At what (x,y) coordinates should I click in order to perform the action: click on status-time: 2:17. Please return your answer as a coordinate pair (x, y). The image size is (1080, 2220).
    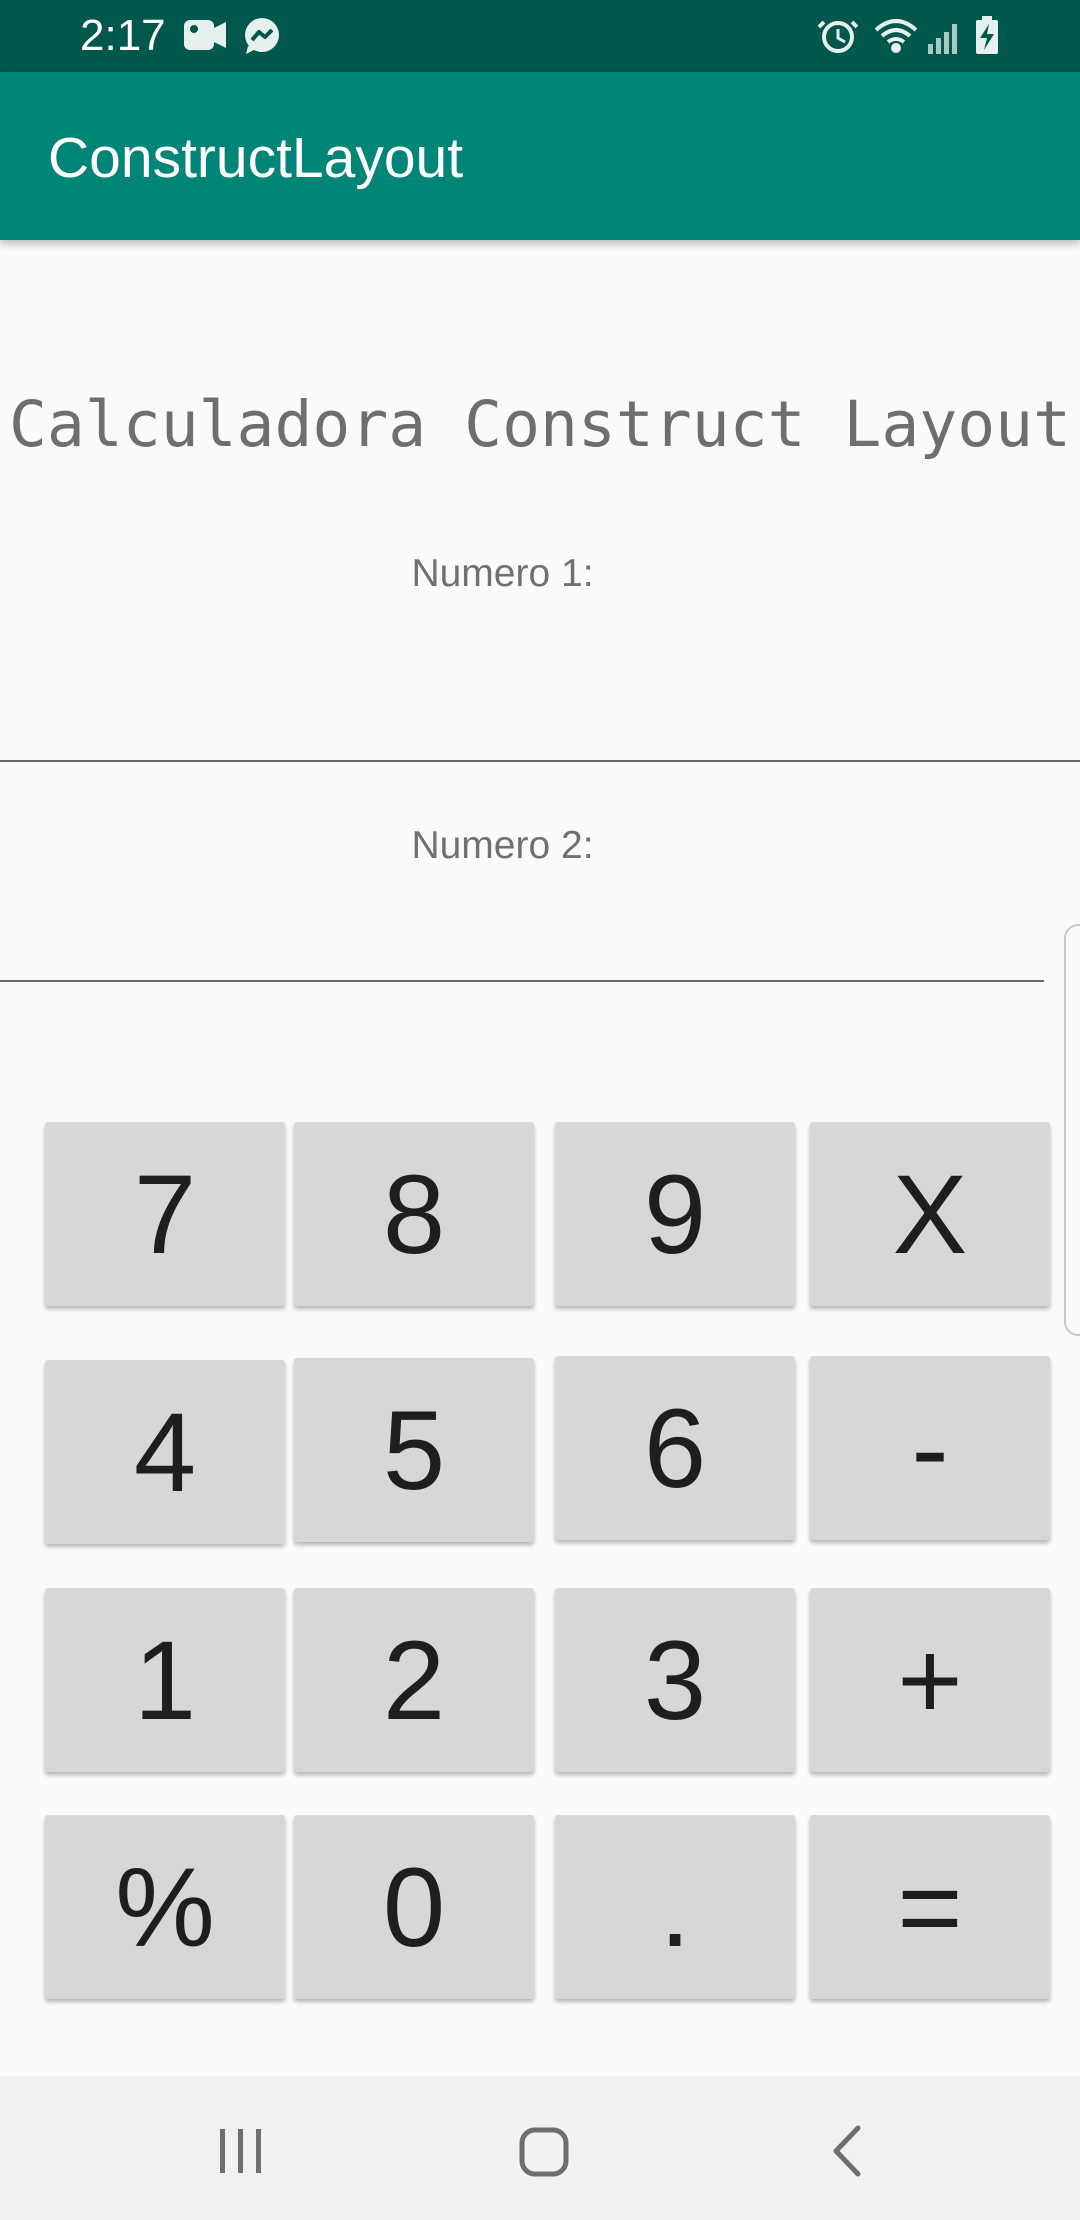
    Looking at the image, I should click on (123, 35).